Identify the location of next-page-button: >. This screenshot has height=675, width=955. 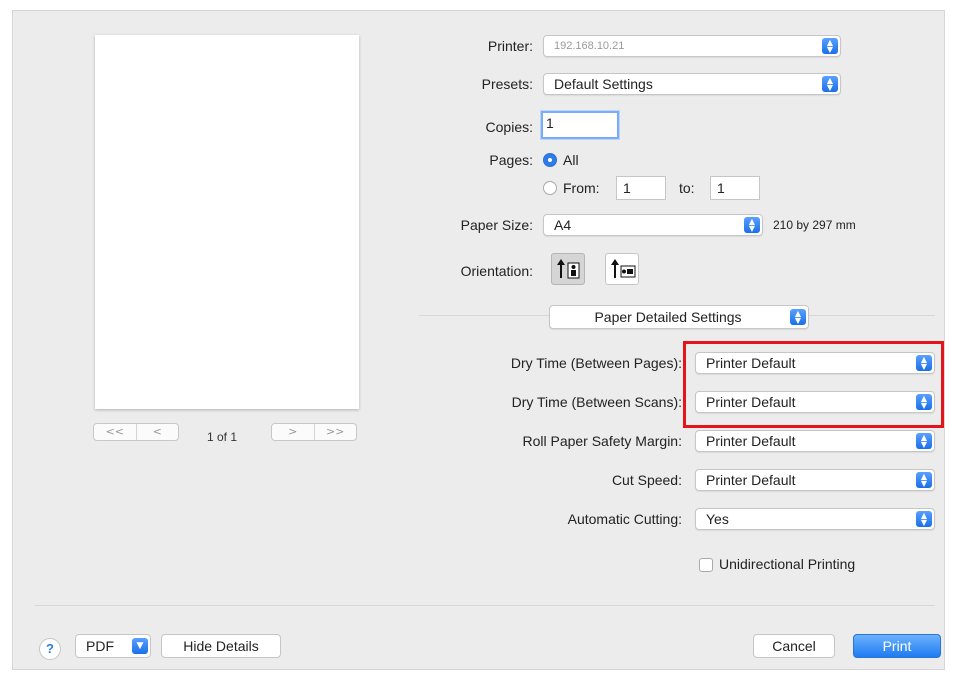
(293, 432).